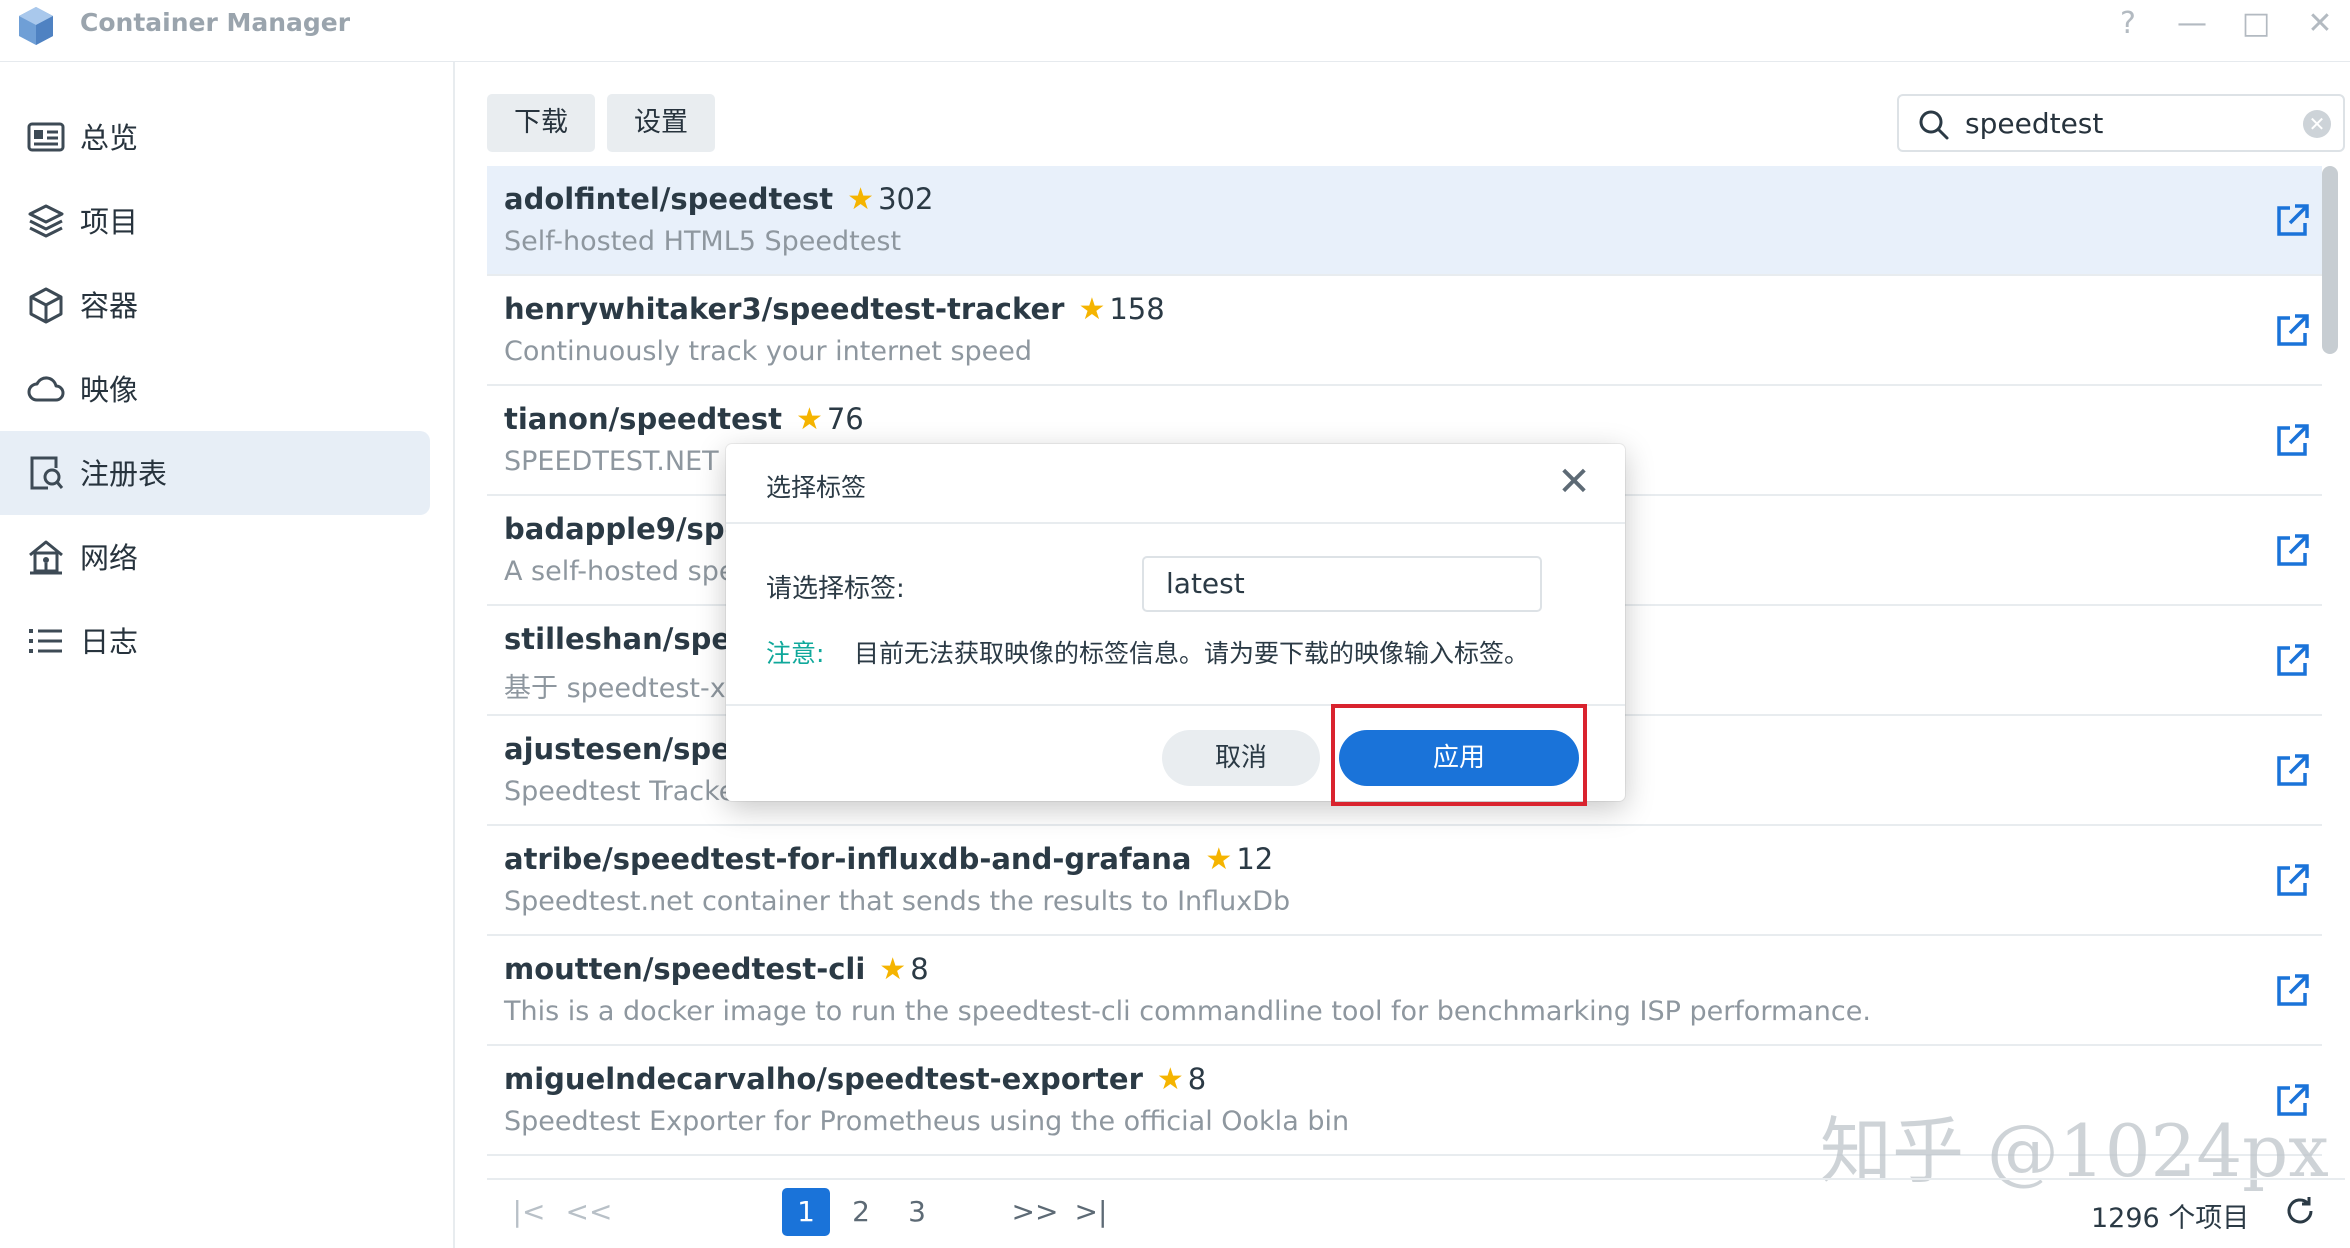  What do you see at coordinates (1416, 1208) in the screenshot?
I see `pagination: |< << 1 2 3 >> >| 1296 个项目` at bounding box center [1416, 1208].